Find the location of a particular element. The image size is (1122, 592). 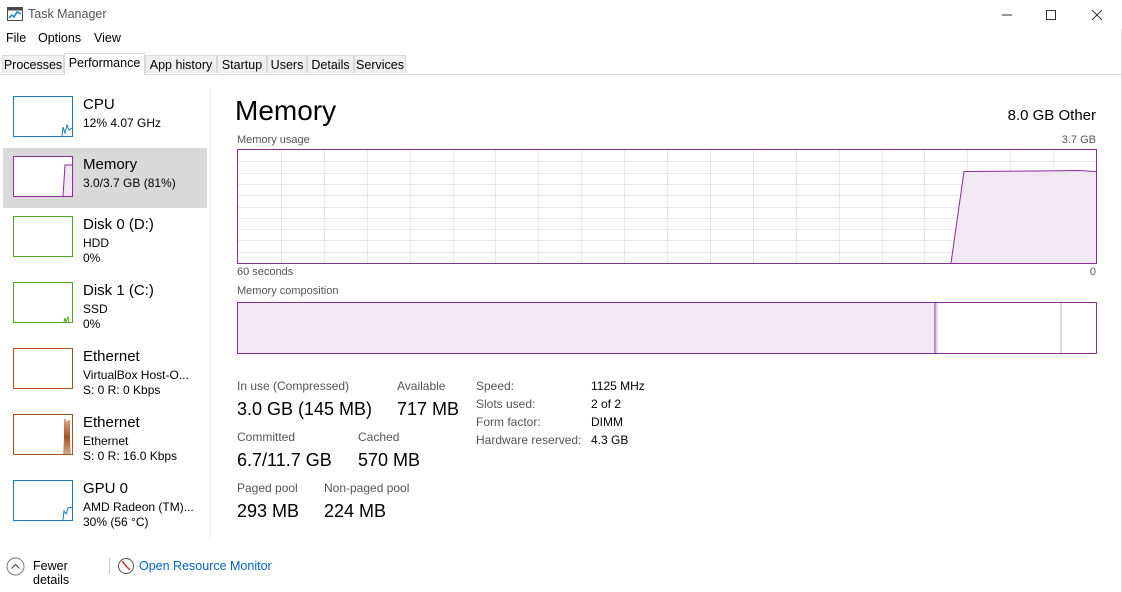

sidebar-item-value: 30% (56 °C) is located at coordinates (116, 522).